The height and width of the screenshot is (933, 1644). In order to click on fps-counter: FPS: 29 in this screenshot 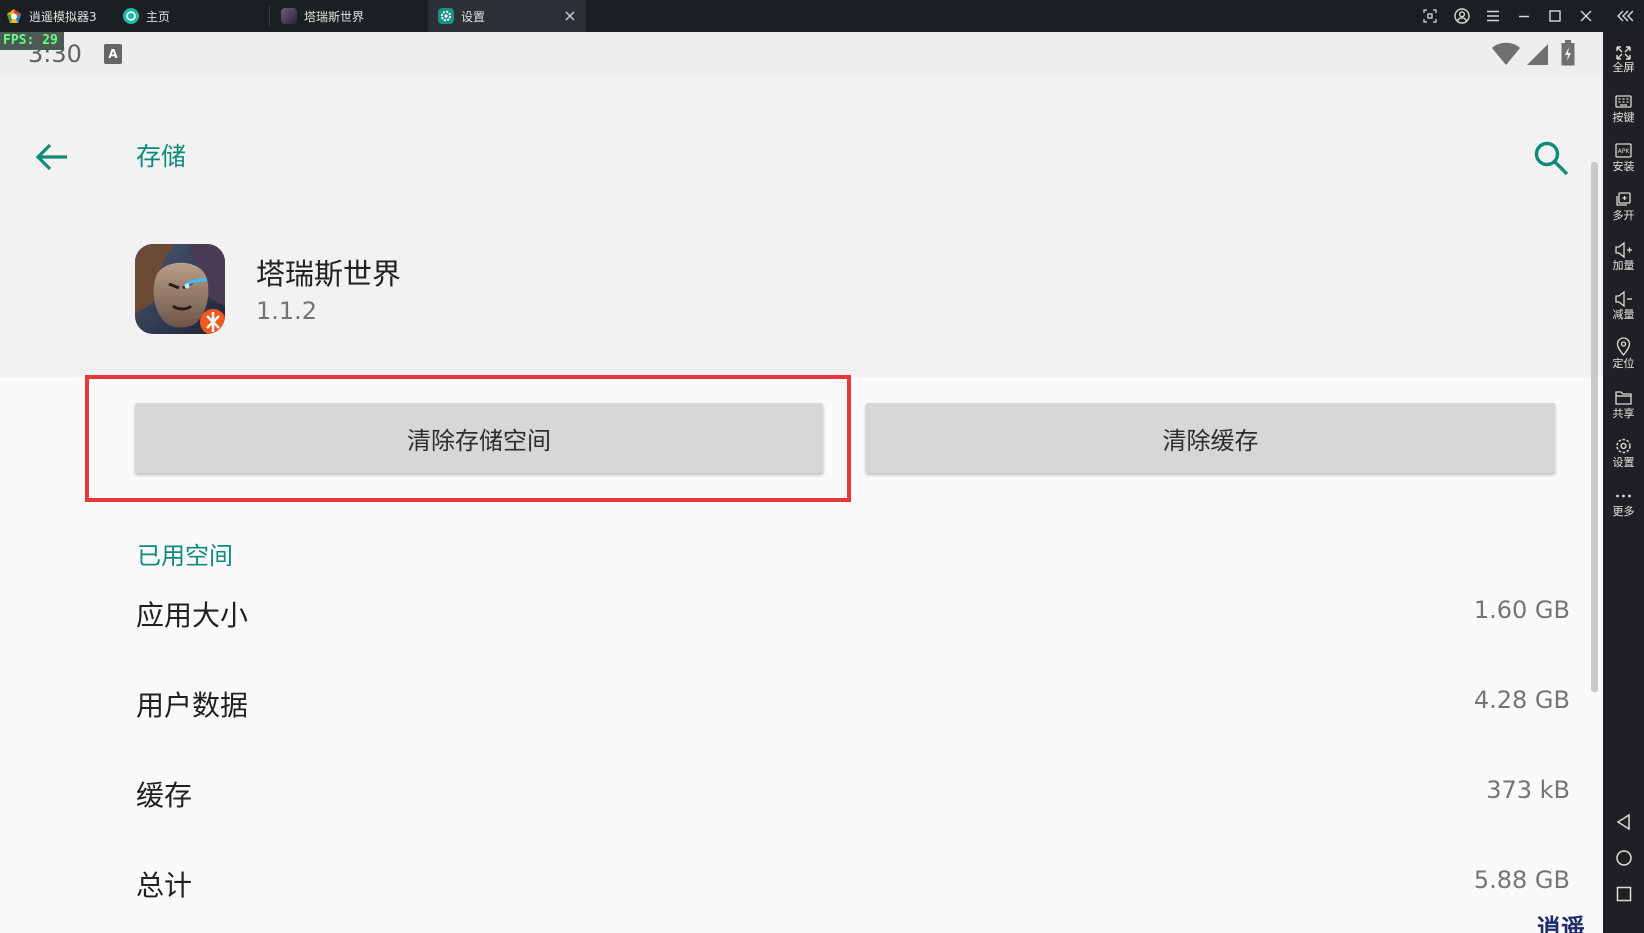, I will do `click(32, 41)`.